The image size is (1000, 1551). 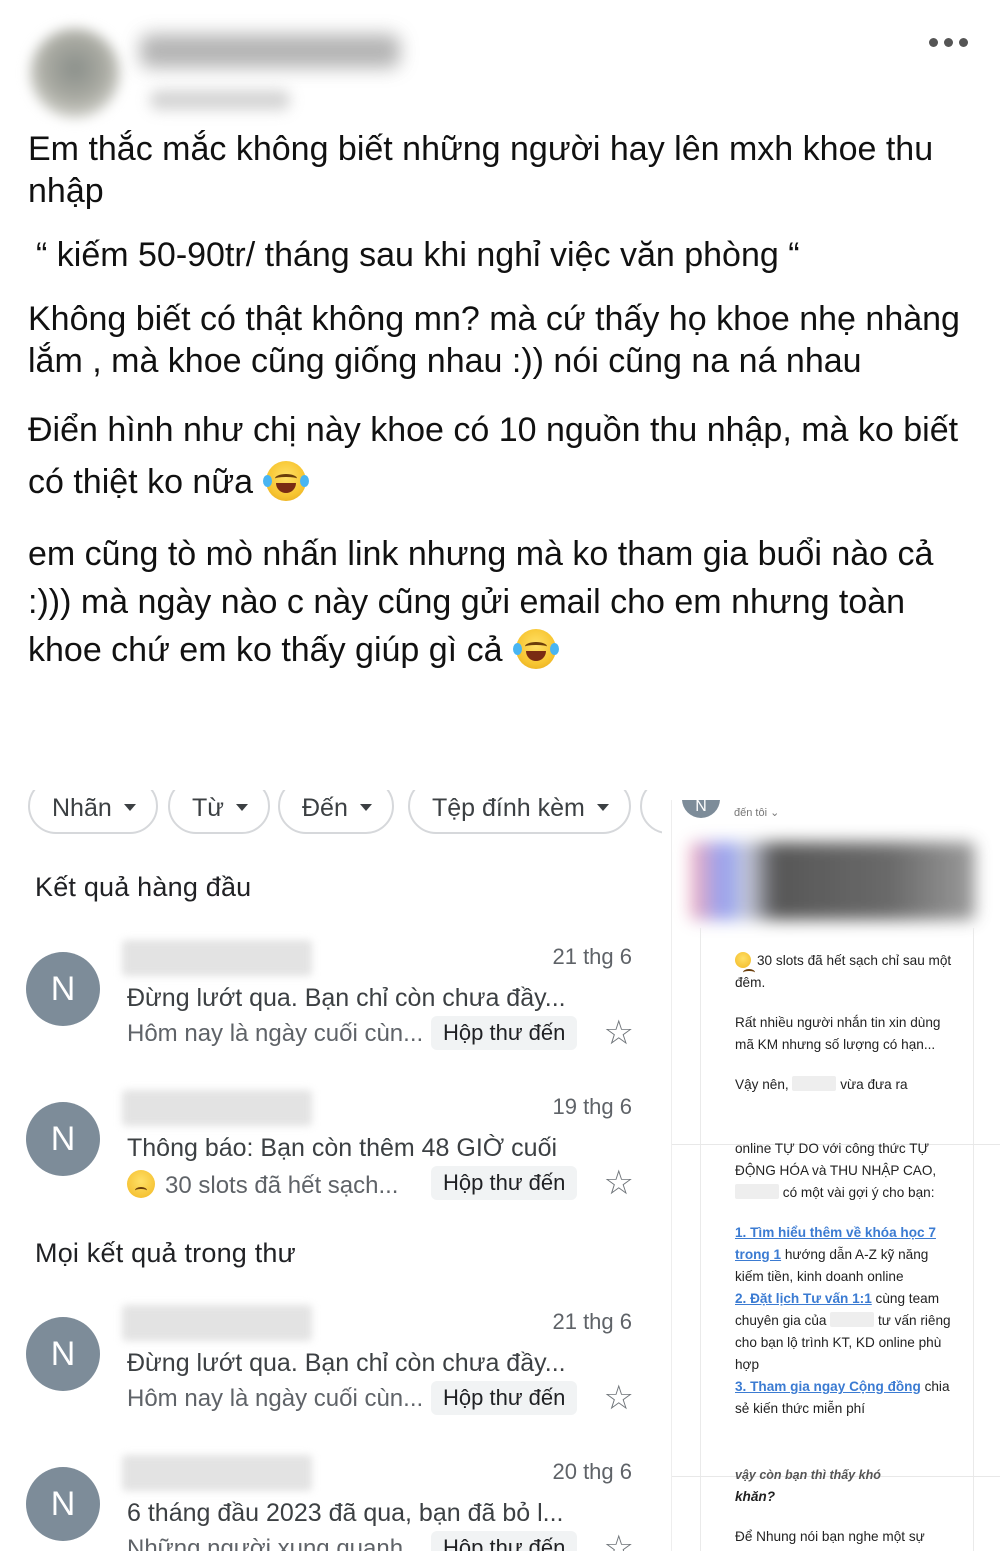 I want to click on email-subject: Thông báo: Bạn còn thêm 48 GIỜ cuối, so click(x=342, y=1148).